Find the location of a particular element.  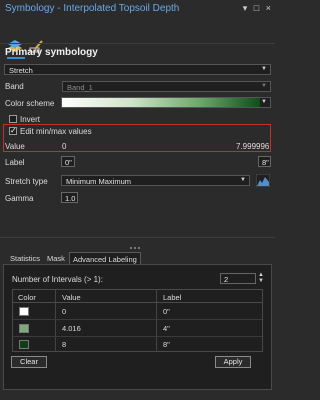

stretch-type-dropdown: Minimum Maximum ▼ is located at coordinates (155, 180).